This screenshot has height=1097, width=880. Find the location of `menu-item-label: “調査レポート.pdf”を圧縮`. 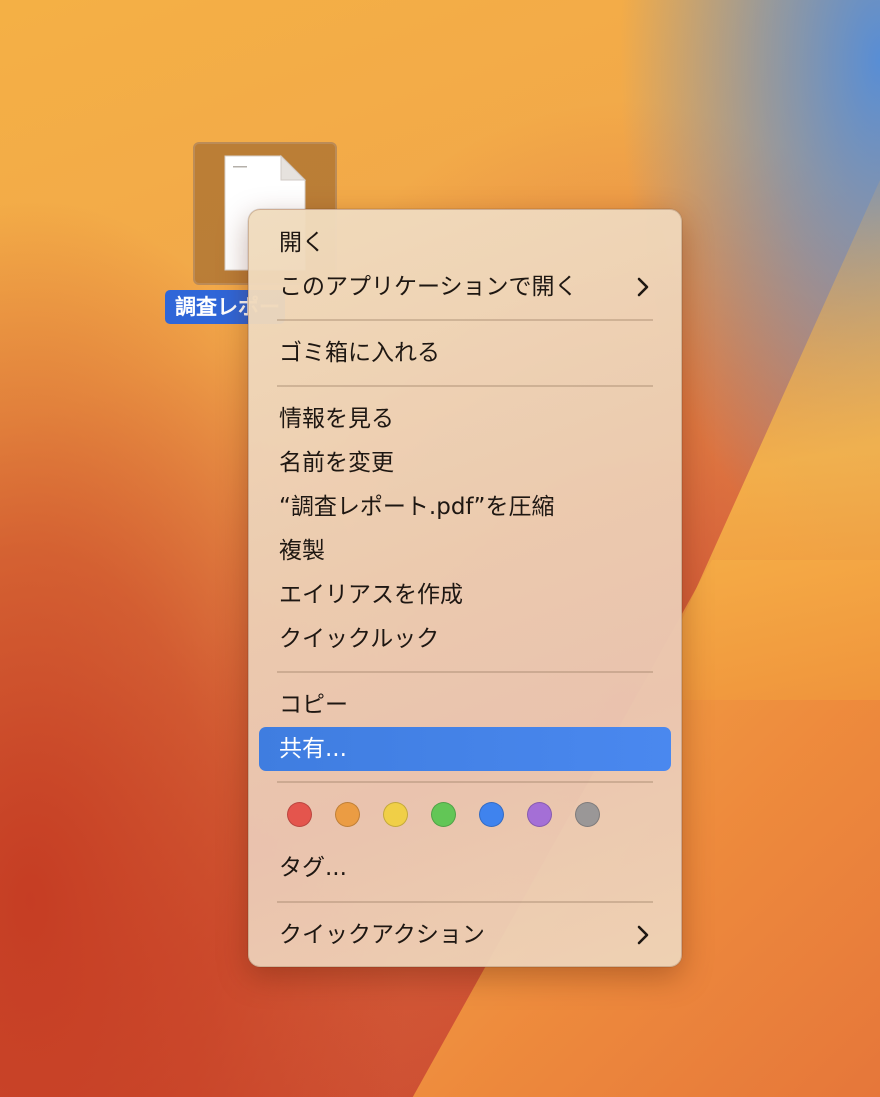

menu-item-label: “調査レポート.pdf”を圧縮 is located at coordinates (417, 507).